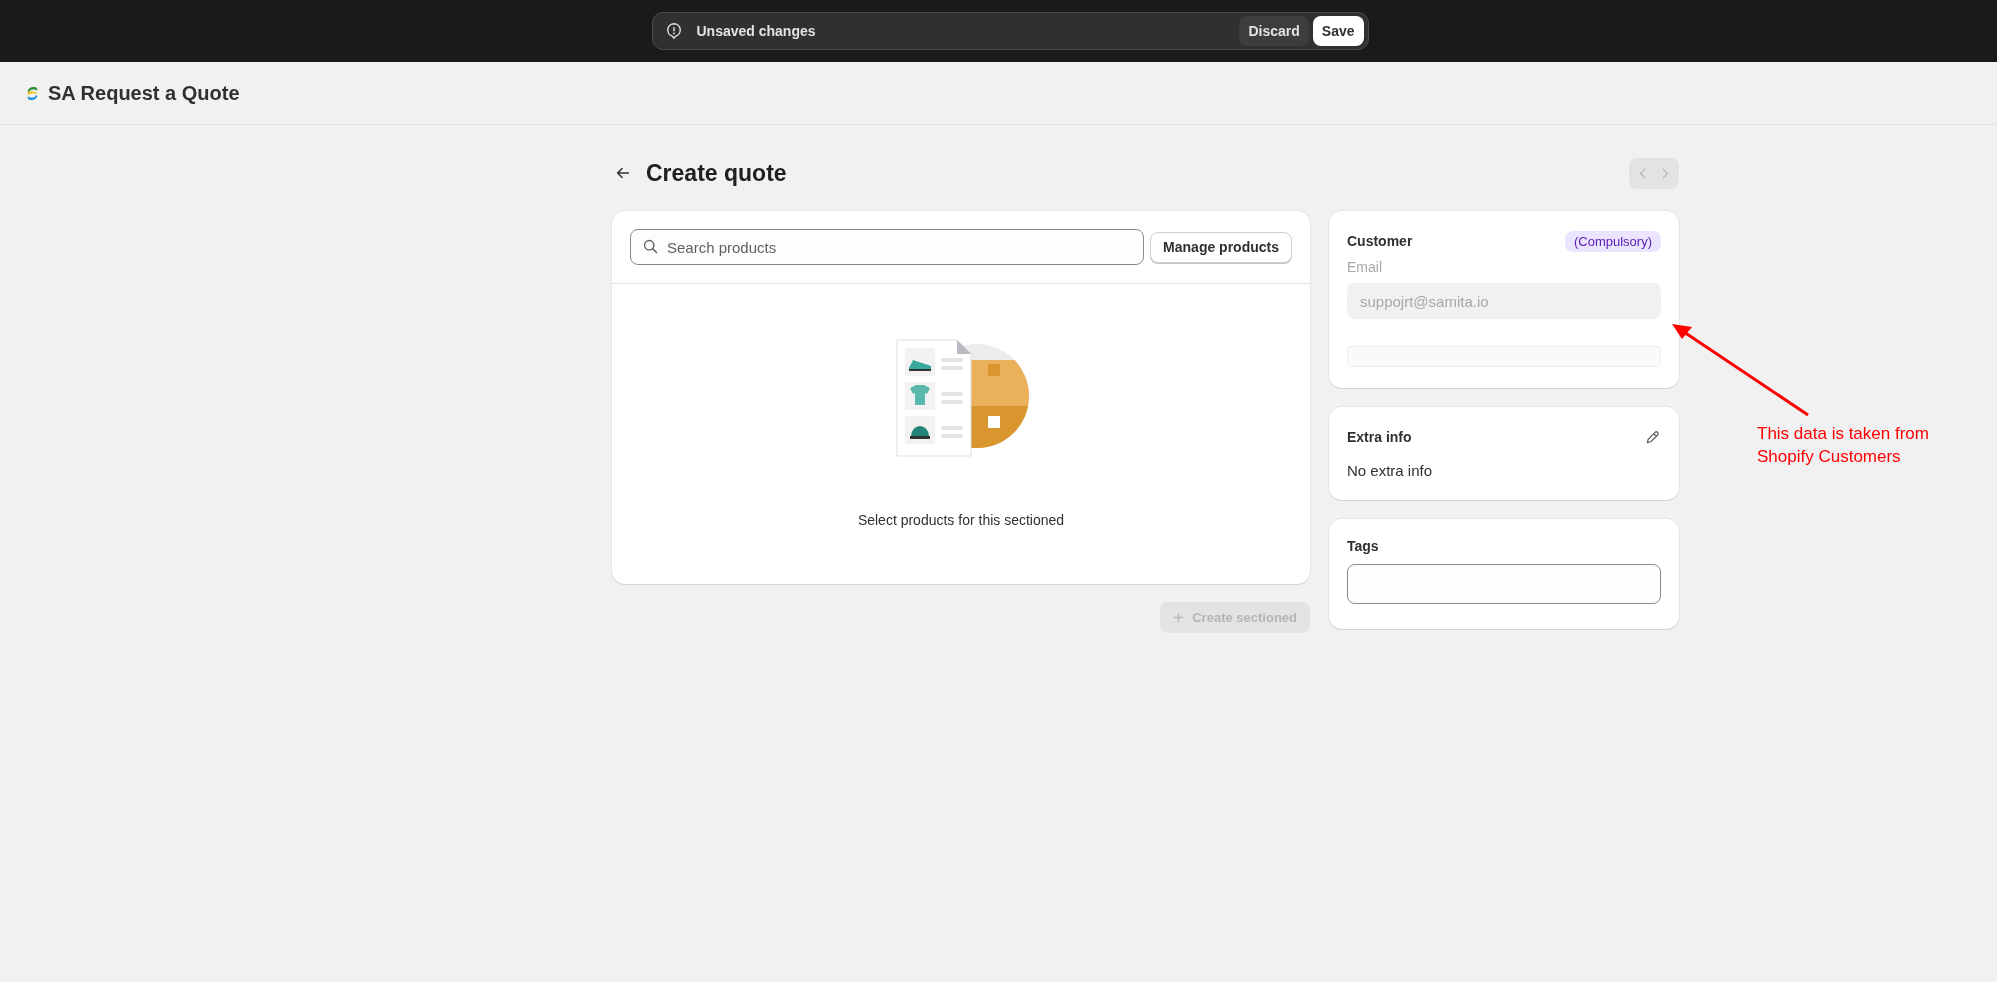  What do you see at coordinates (1390, 470) in the screenshot?
I see `extra-info-text: No extra info` at bounding box center [1390, 470].